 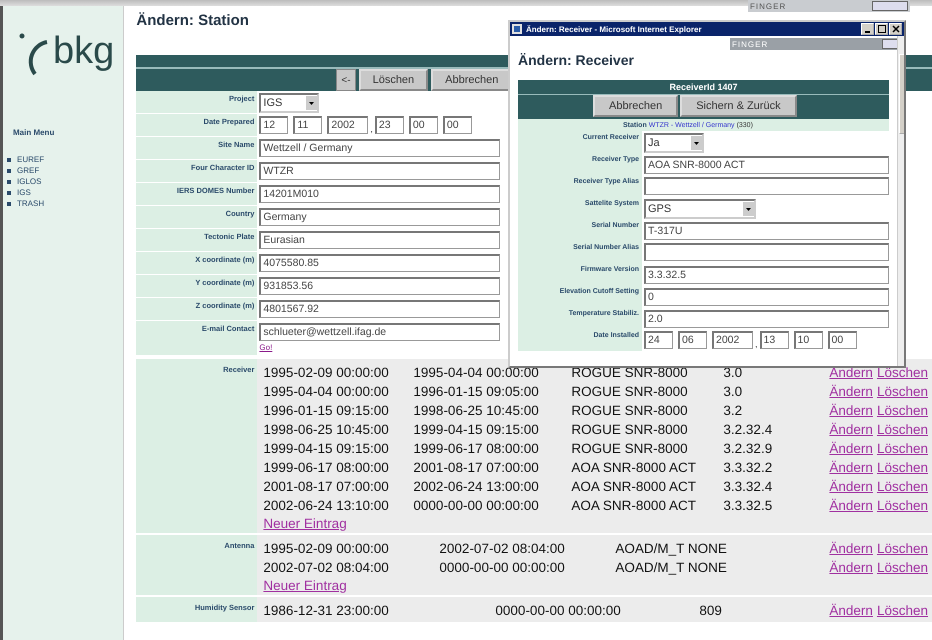 I want to click on input-field: schlueter@wettzell.ifag.de, so click(x=379, y=332).